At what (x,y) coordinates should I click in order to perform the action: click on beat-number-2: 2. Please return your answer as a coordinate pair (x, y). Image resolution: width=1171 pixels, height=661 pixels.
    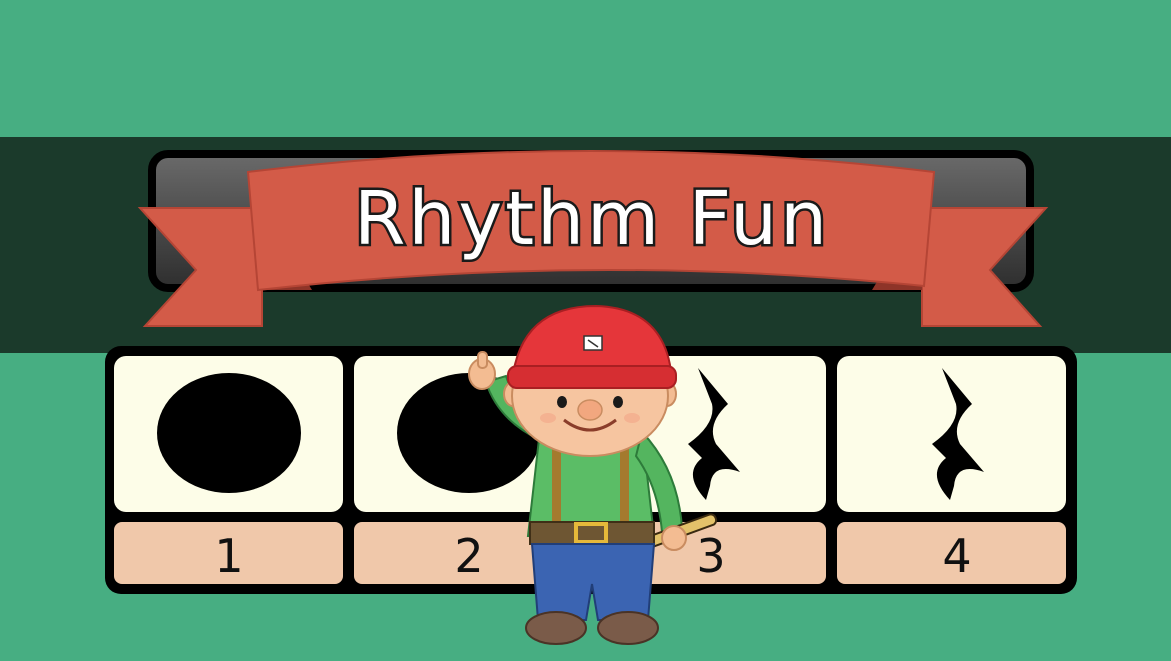
    Looking at the image, I should click on (468, 556).